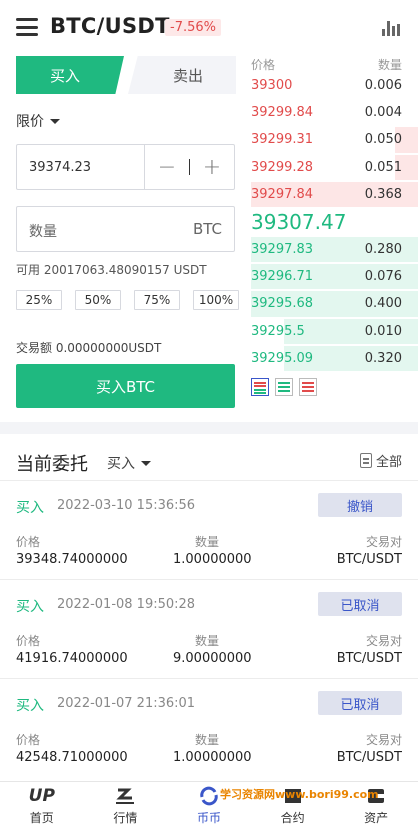 This screenshot has height=829, width=418. What do you see at coordinates (334, 64) in the screenshot?
I see `order-book-header: 价格 数量` at bounding box center [334, 64].